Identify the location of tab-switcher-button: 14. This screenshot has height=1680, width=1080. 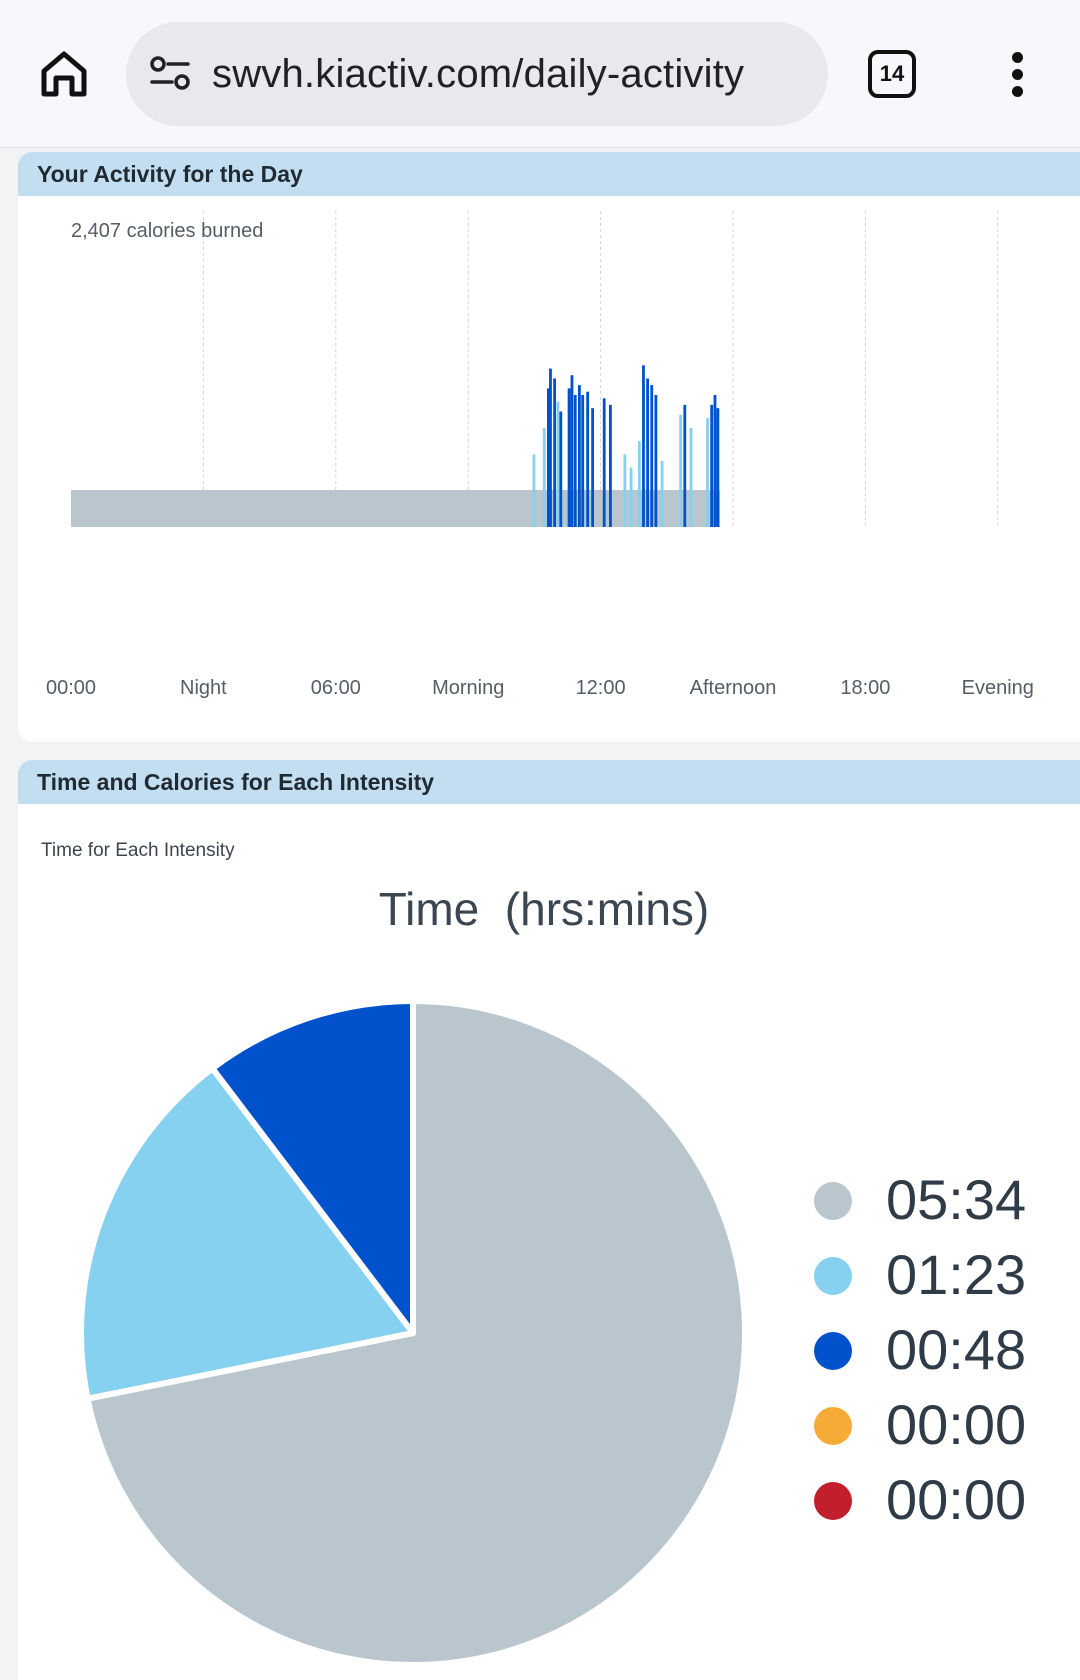
(892, 74).